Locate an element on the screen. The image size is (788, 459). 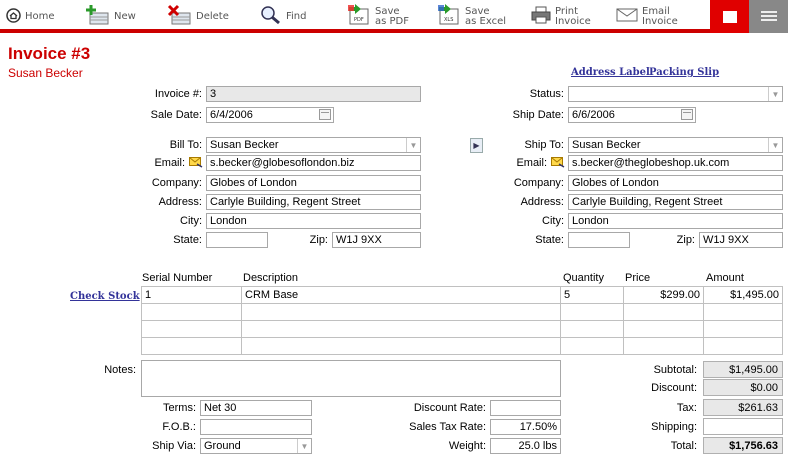
ship-via-value: Ground is located at coordinates (222, 446).